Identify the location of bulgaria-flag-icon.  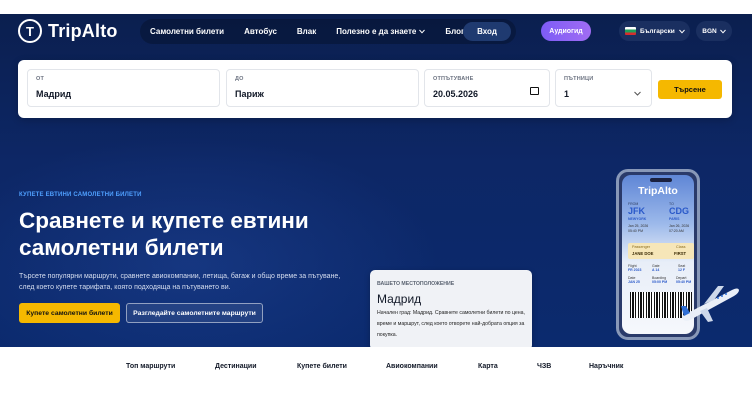
(630, 31).